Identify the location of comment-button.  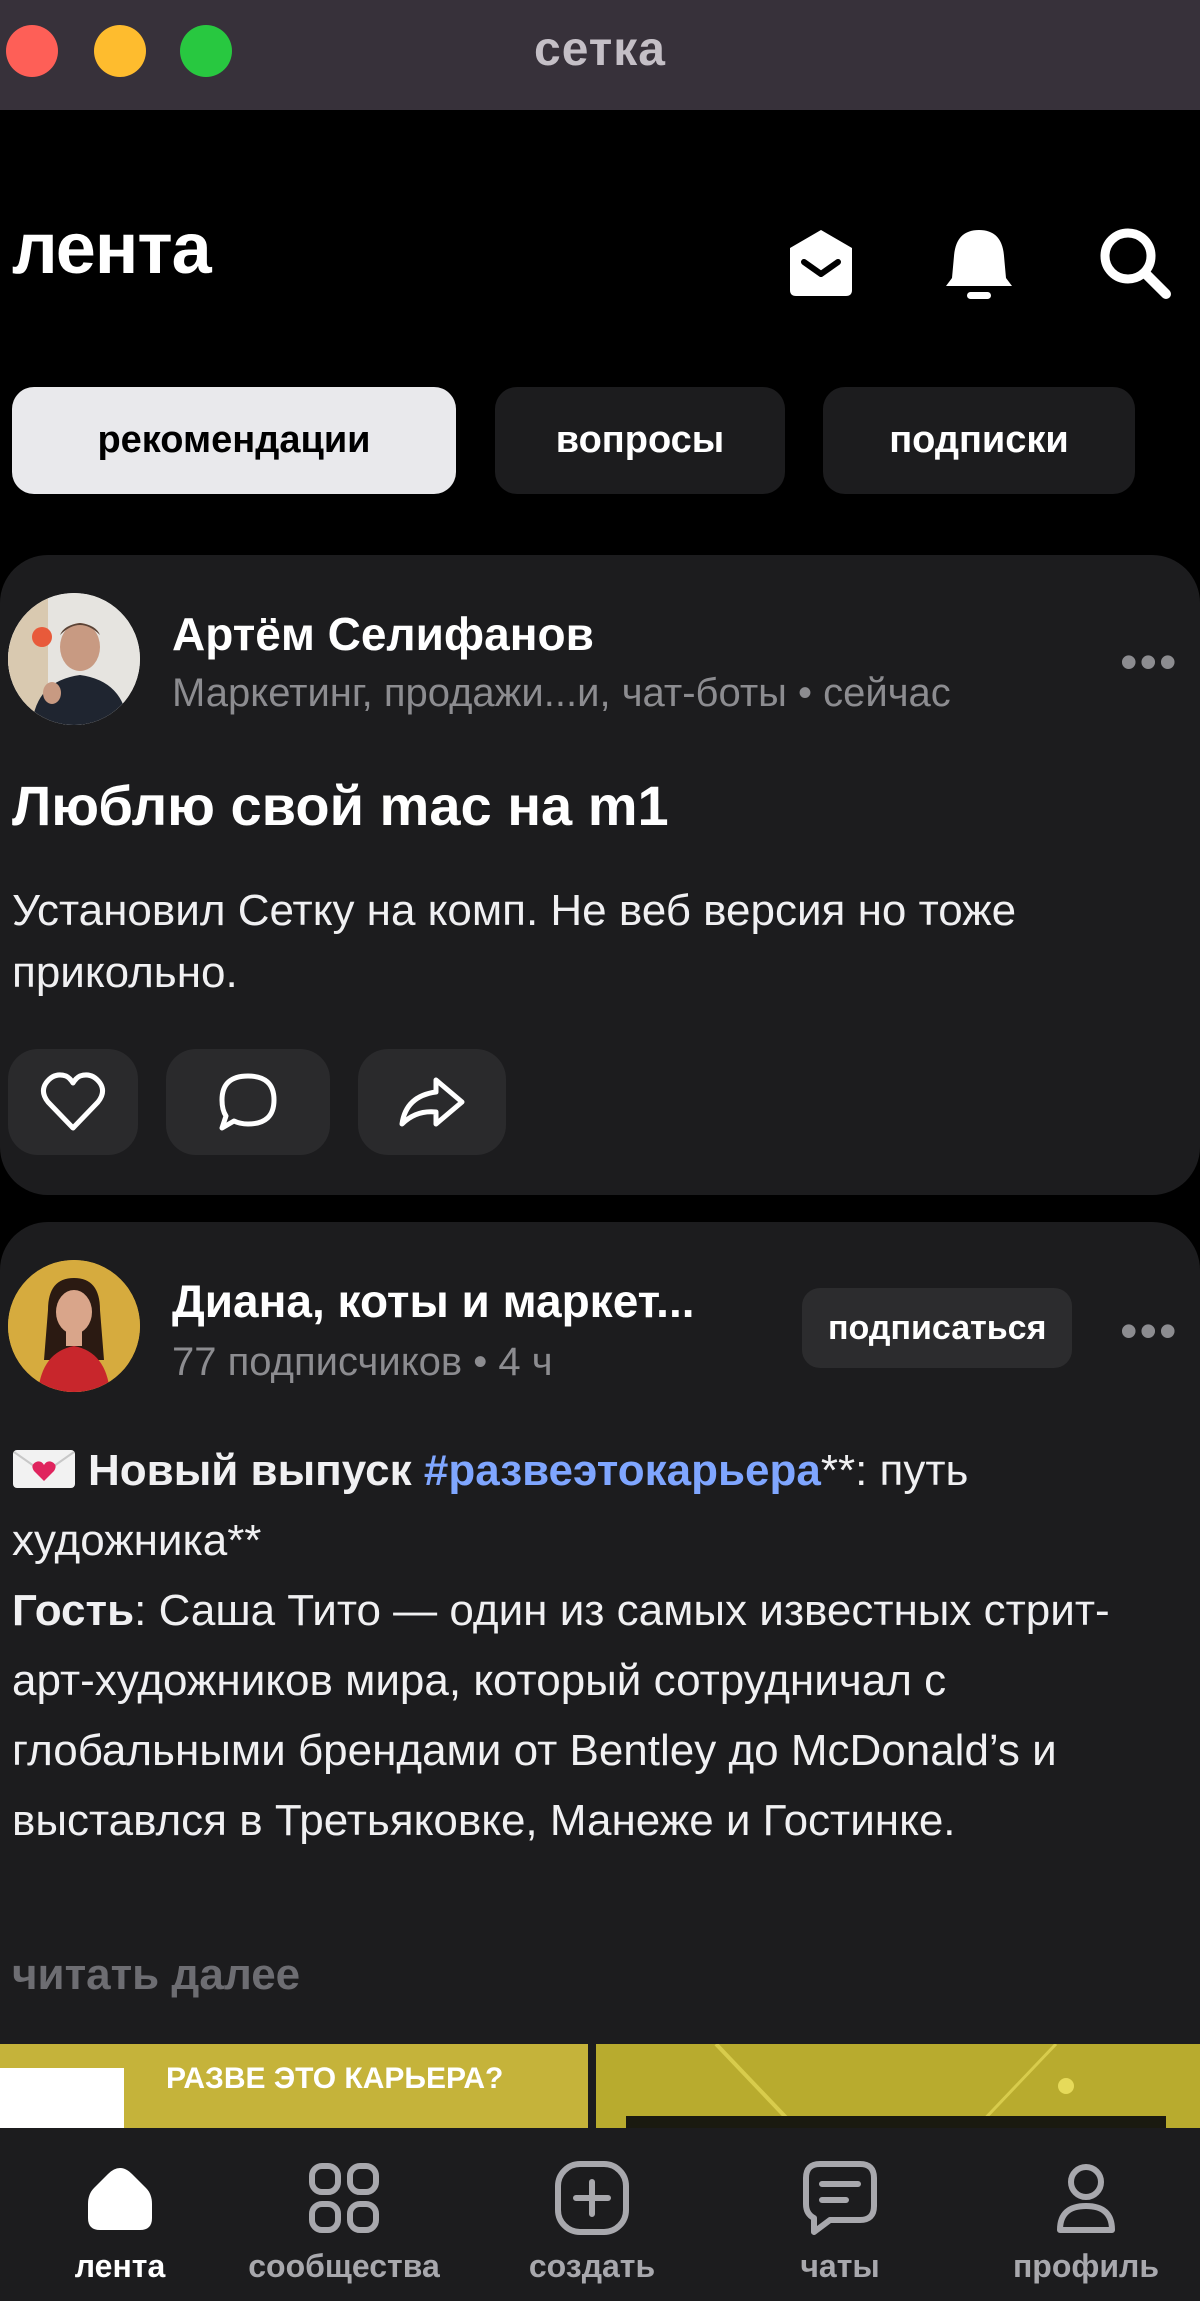
(248, 1102).